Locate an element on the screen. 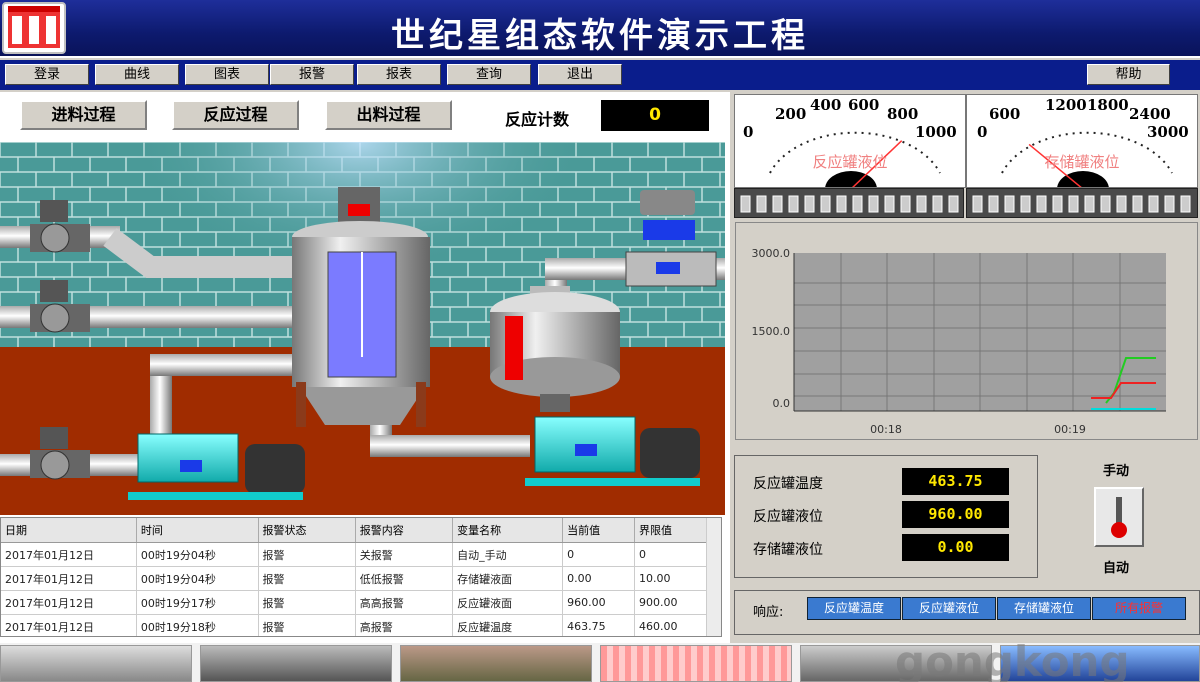 The height and width of the screenshot is (682, 1200). storage-level-segment-bar is located at coordinates (1082, 203).